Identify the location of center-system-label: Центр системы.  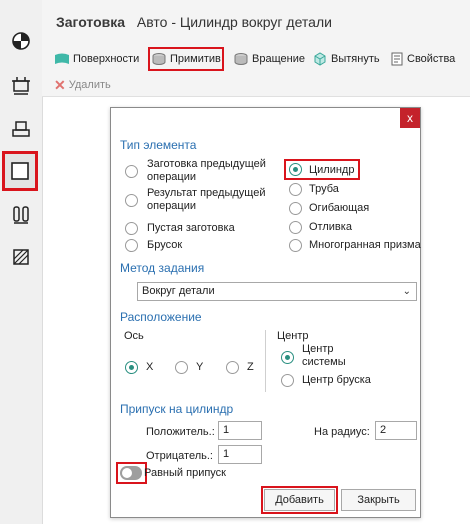
(324, 355).